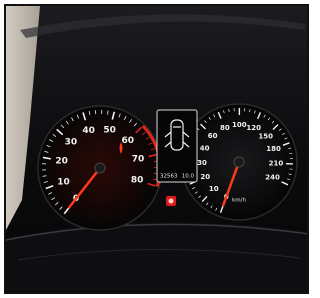 Image resolution: width=320 pixels, height=298 pixels. I want to click on speedometer-label: 80, so click(225, 128).